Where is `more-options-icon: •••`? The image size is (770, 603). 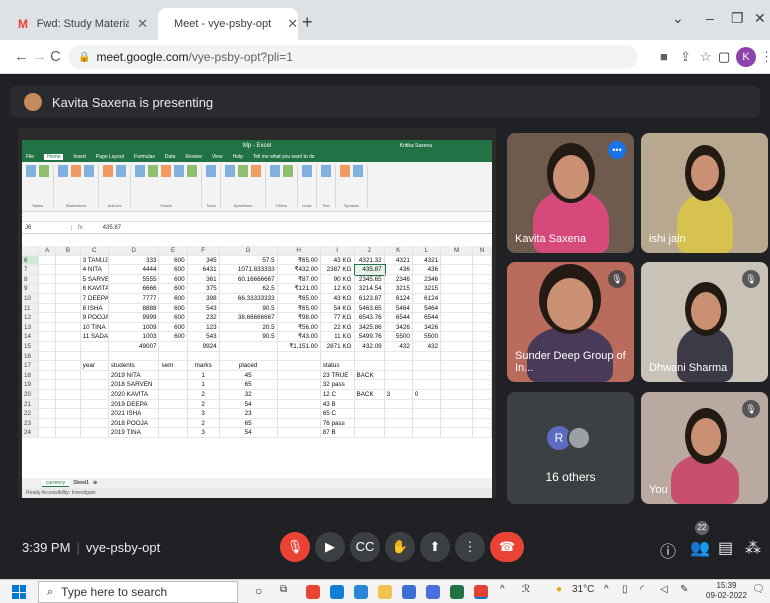 more-options-icon: ••• is located at coordinates (617, 150).